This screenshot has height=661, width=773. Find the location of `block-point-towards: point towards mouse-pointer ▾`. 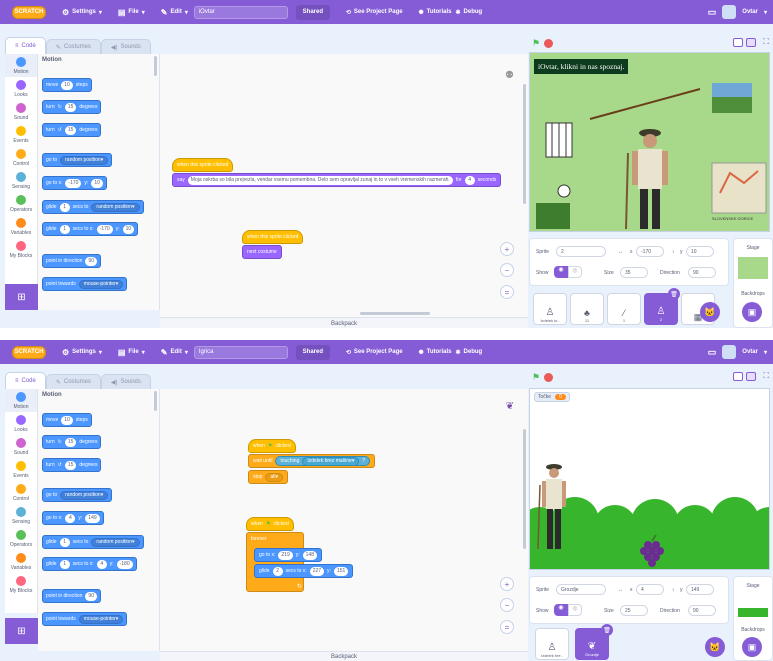

block-point-towards: point towards mouse-pointer ▾ is located at coordinates (85, 619).